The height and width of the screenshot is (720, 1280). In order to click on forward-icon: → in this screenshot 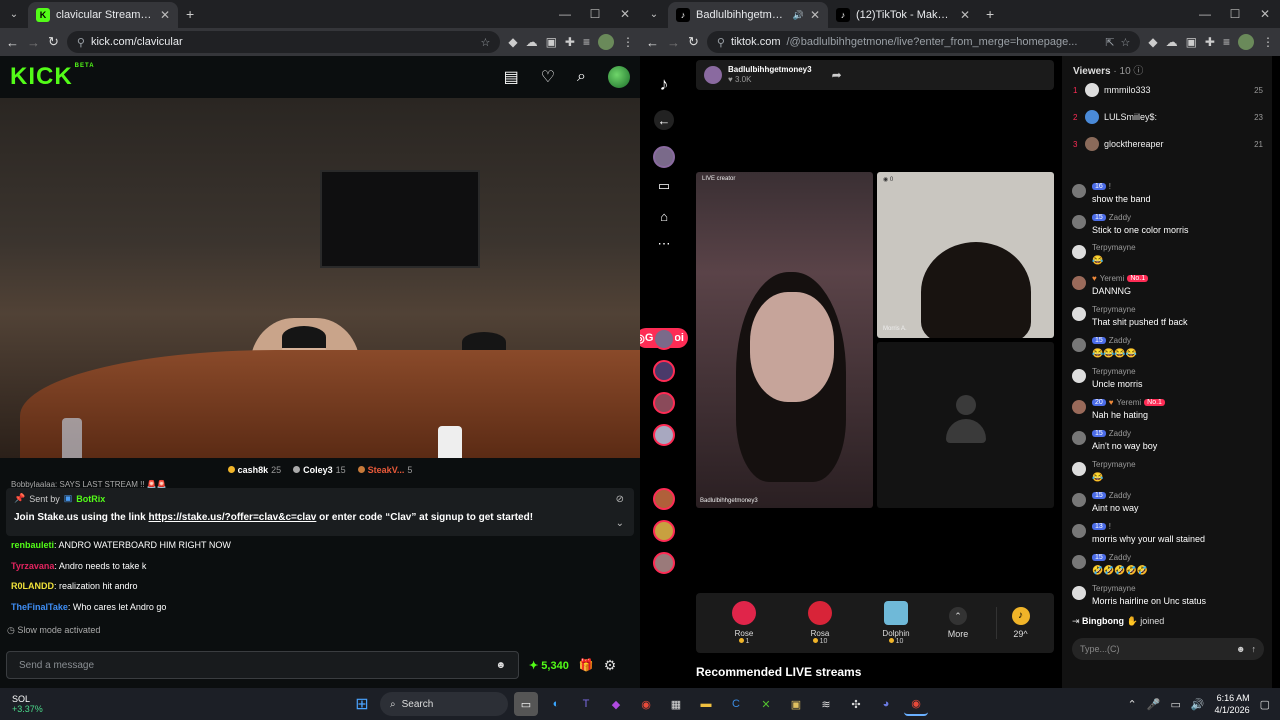, I will do `click(673, 42)`.